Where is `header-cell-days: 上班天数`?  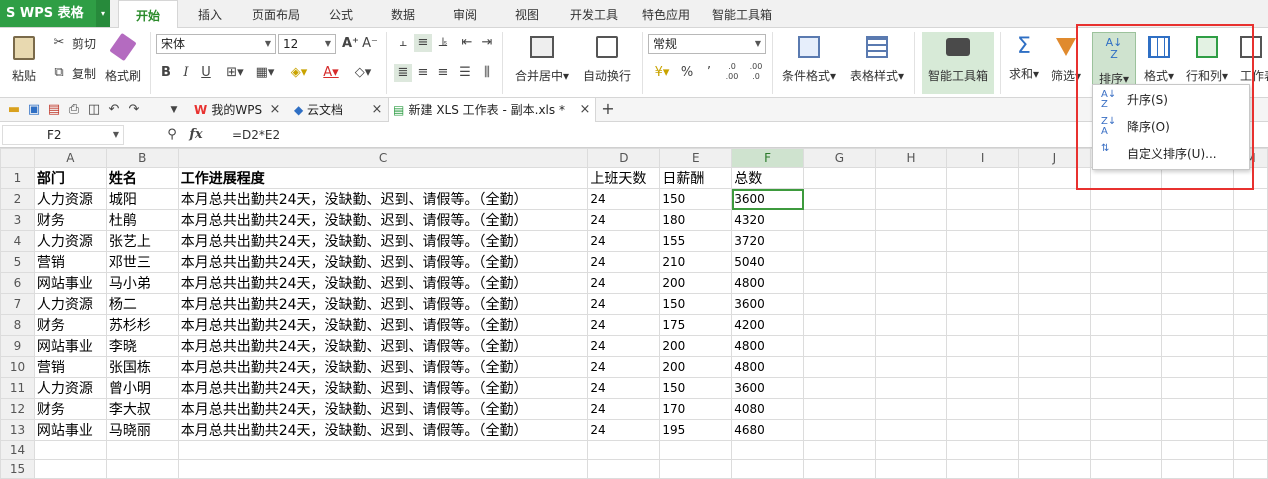 header-cell-days: 上班天数 is located at coordinates (624, 178).